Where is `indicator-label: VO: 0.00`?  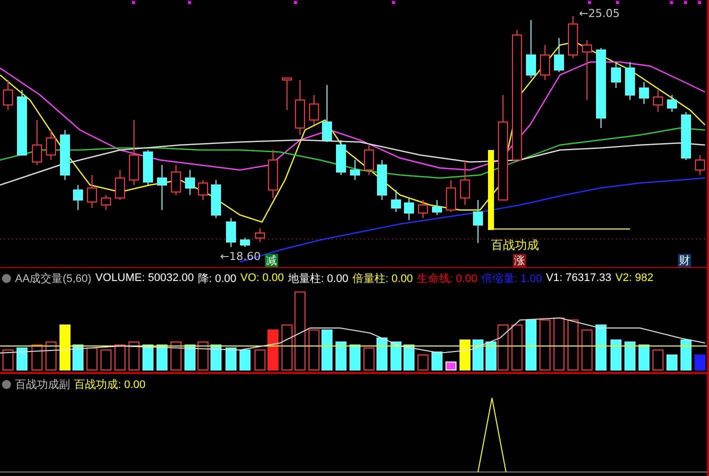
indicator-label: VO: 0.00 is located at coordinates (262, 278).